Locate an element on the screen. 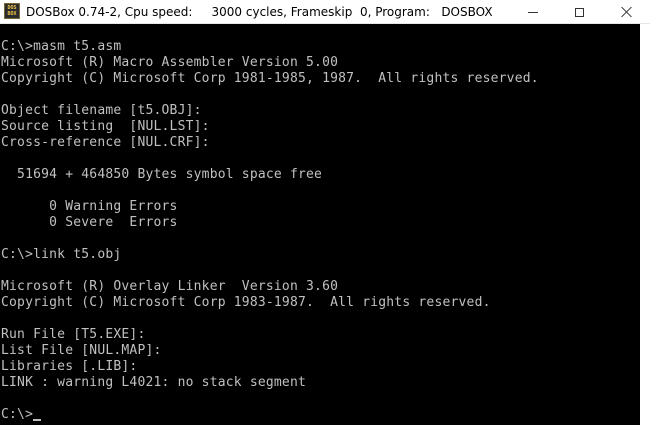 The height and width of the screenshot is (425, 650). console-line: C:\>link t5.obj is located at coordinates (61, 254).